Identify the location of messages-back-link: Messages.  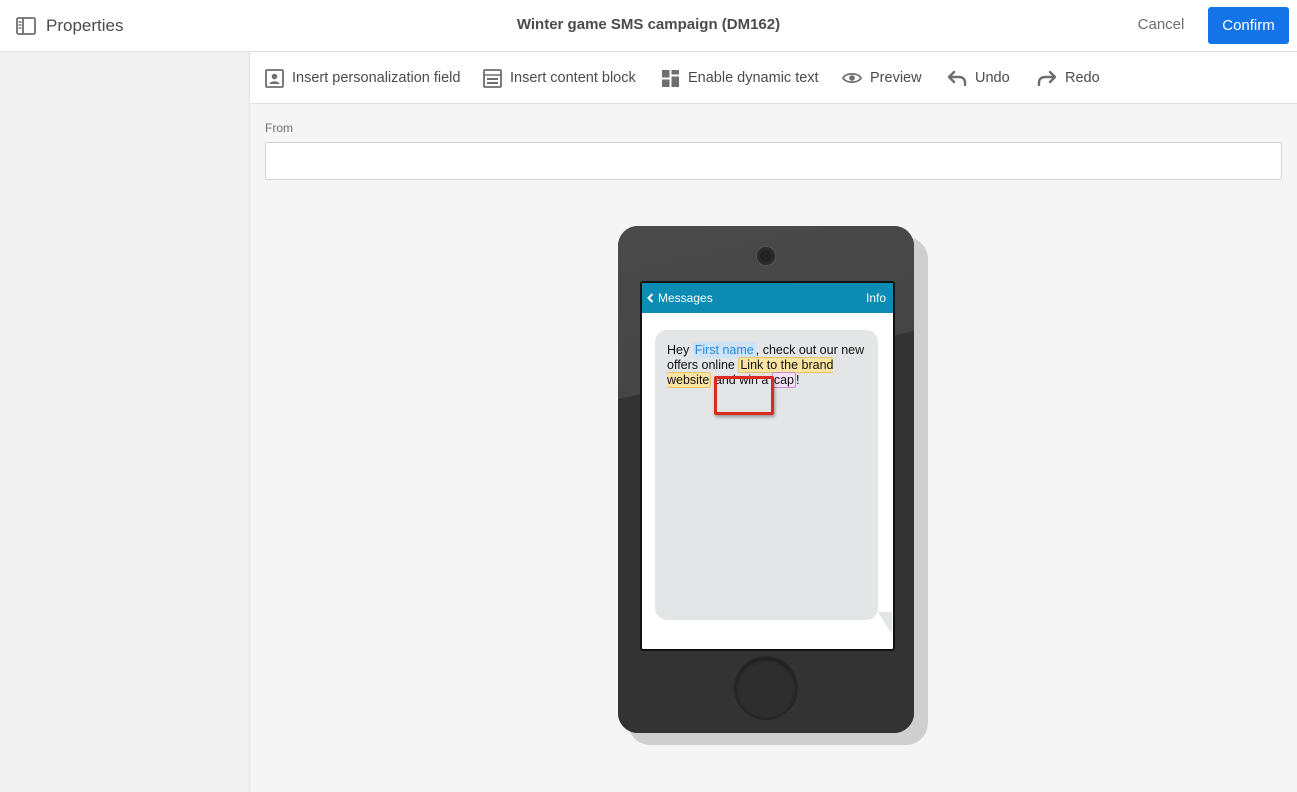
(685, 298).